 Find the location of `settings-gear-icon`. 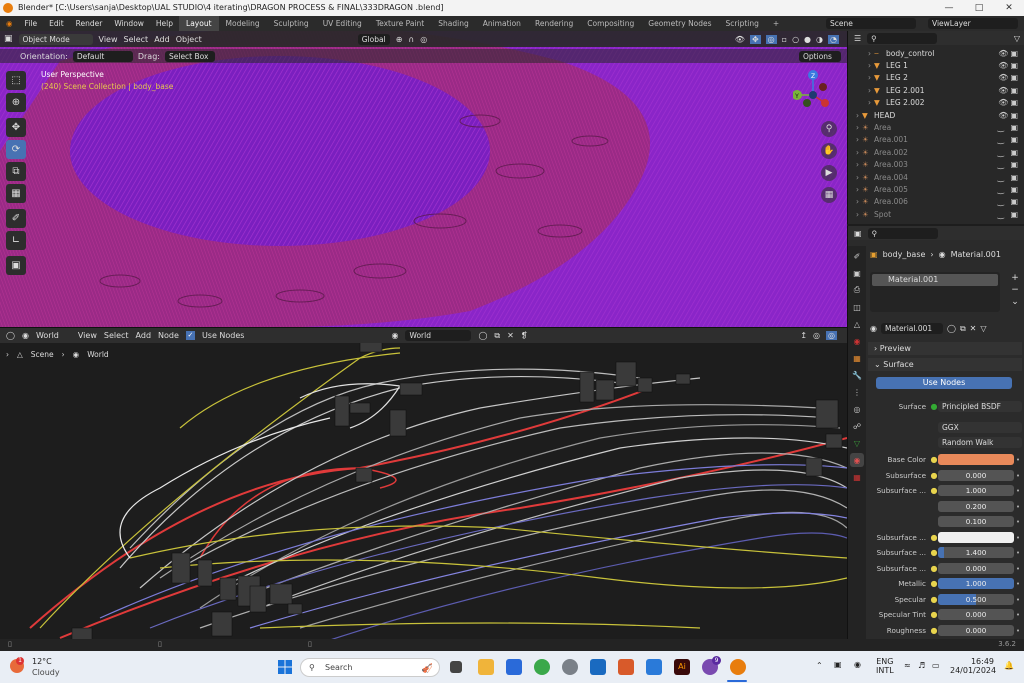

settings-gear-icon is located at coordinates (570, 667).